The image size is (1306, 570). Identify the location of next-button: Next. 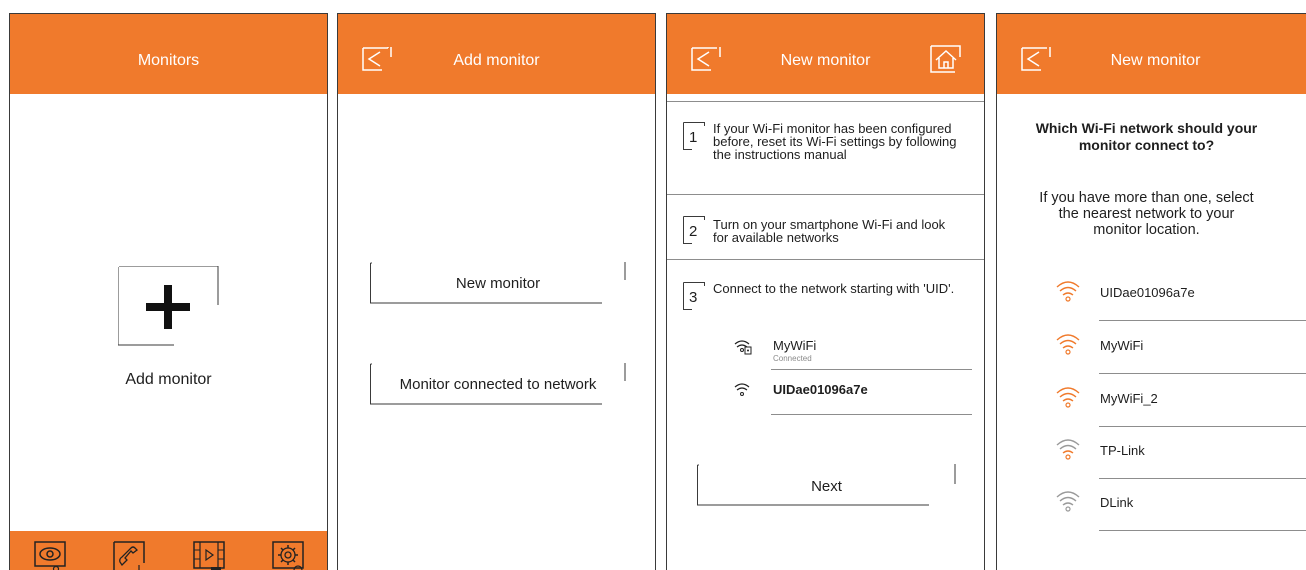
(826, 485).